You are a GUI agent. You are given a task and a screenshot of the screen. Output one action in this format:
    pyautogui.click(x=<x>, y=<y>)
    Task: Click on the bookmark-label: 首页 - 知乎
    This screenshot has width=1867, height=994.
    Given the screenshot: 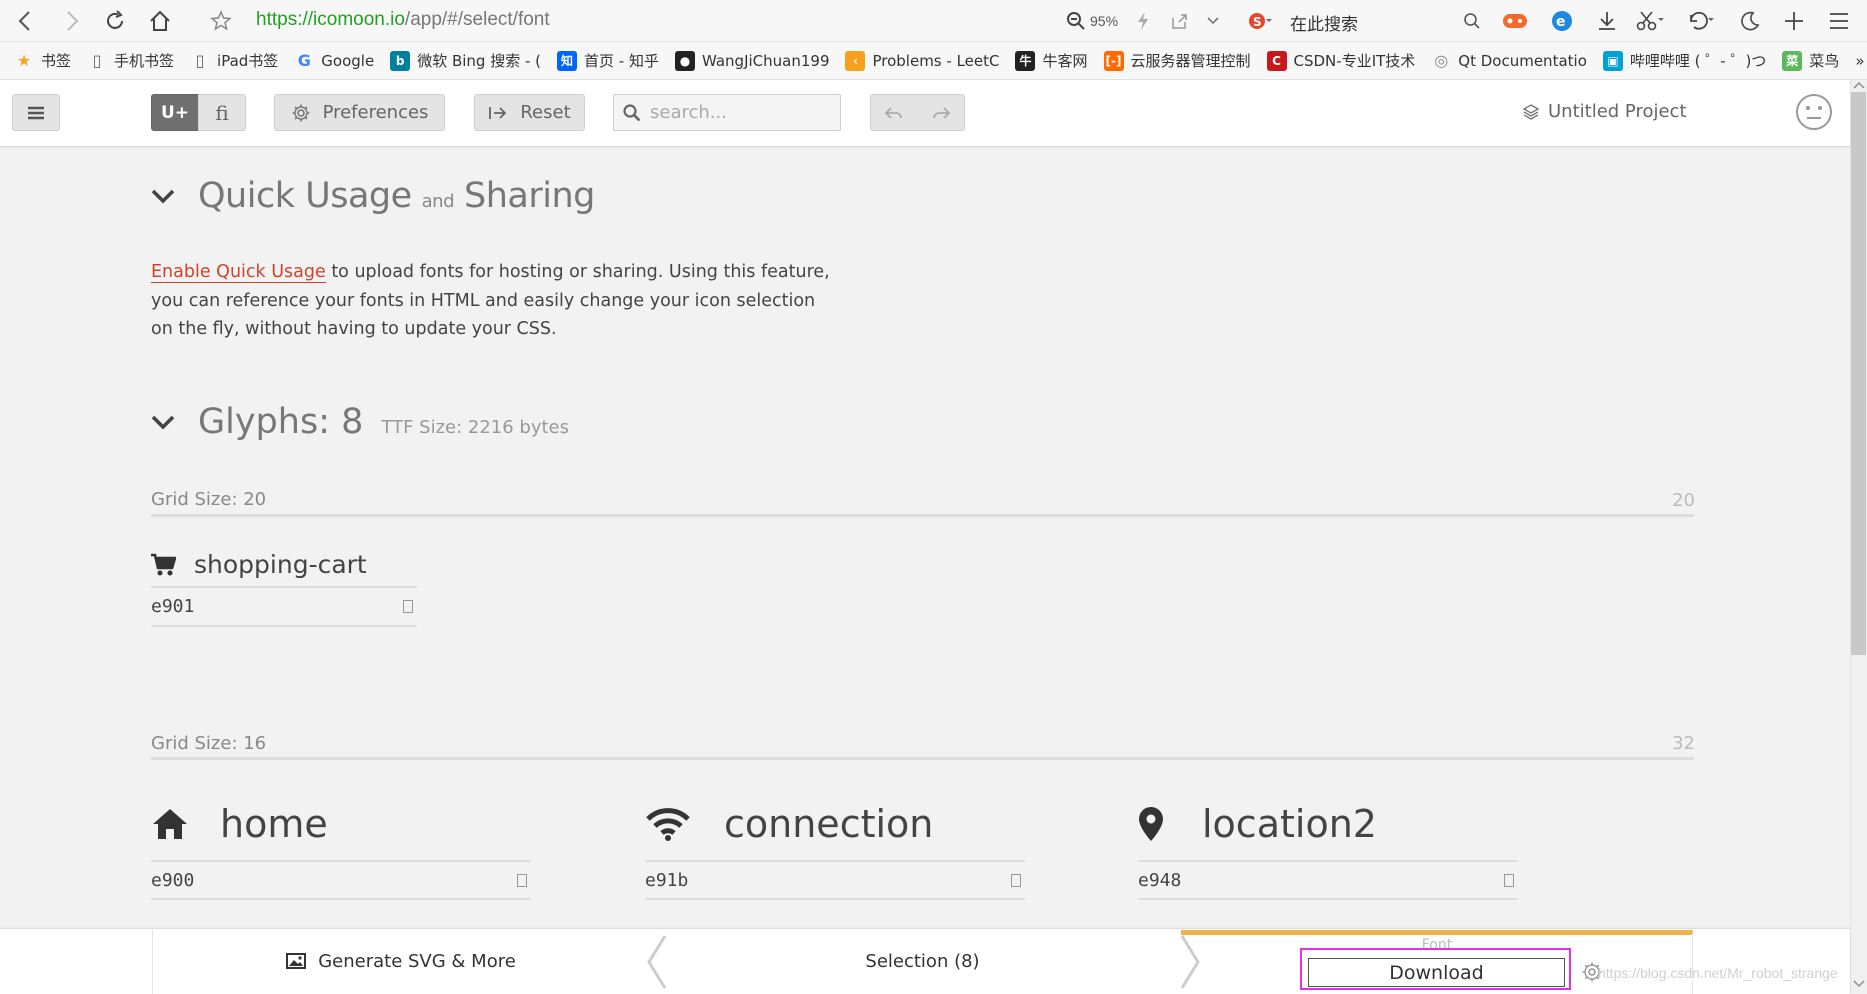 What is the action you would take?
    pyautogui.click(x=621, y=61)
    